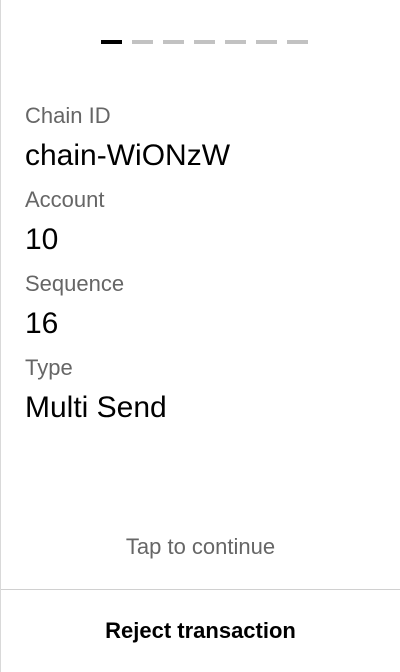 Image resolution: width=400 pixels, height=672 pixels. What do you see at coordinates (42, 239) in the screenshot?
I see `account-value: 10` at bounding box center [42, 239].